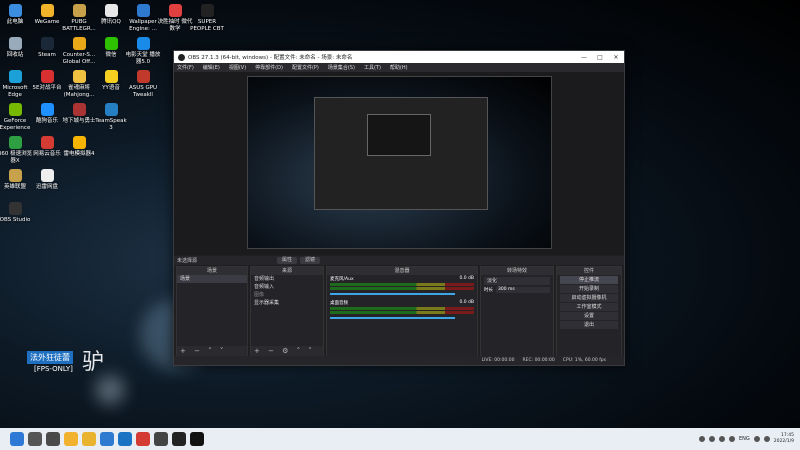 The image size is (800, 450). I want to click on scenes-toolbar: + − ˄ ˅, so click(212, 351).